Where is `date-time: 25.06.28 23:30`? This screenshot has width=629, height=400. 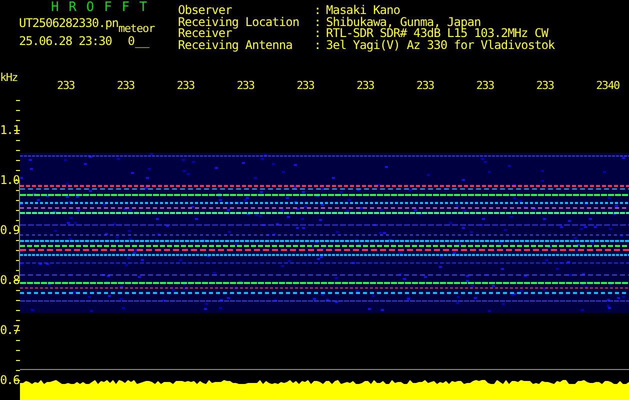 date-time: 25.06.28 23:30 is located at coordinates (65, 41).